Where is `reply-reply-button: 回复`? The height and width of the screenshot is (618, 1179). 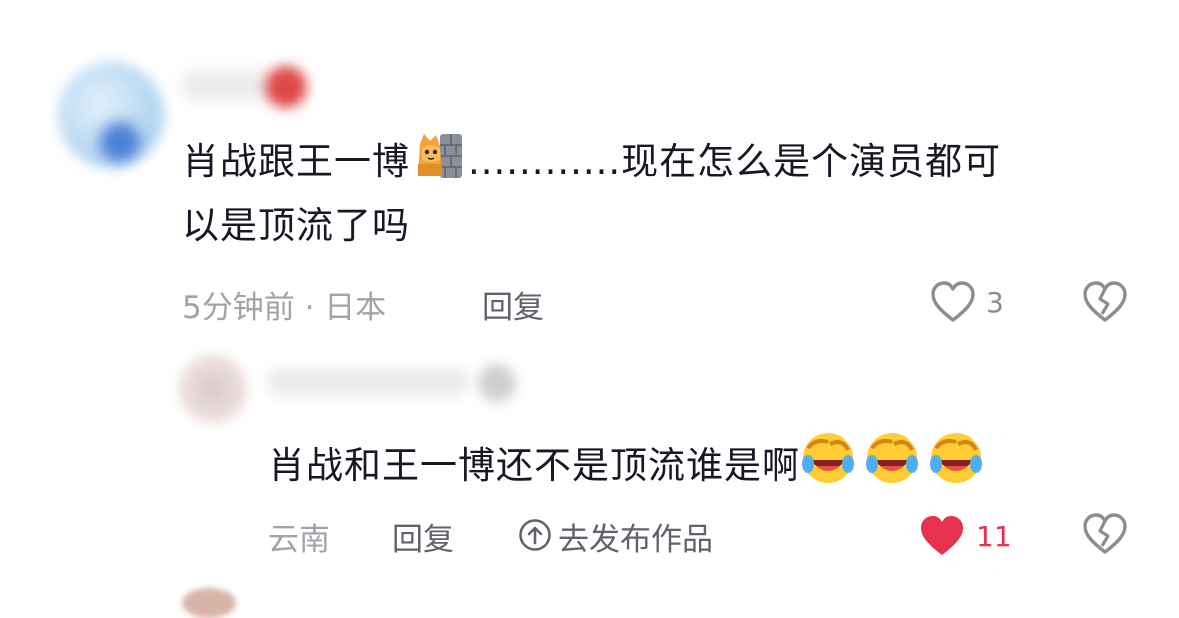 reply-reply-button: 回复 is located at coordinates (423, 536).